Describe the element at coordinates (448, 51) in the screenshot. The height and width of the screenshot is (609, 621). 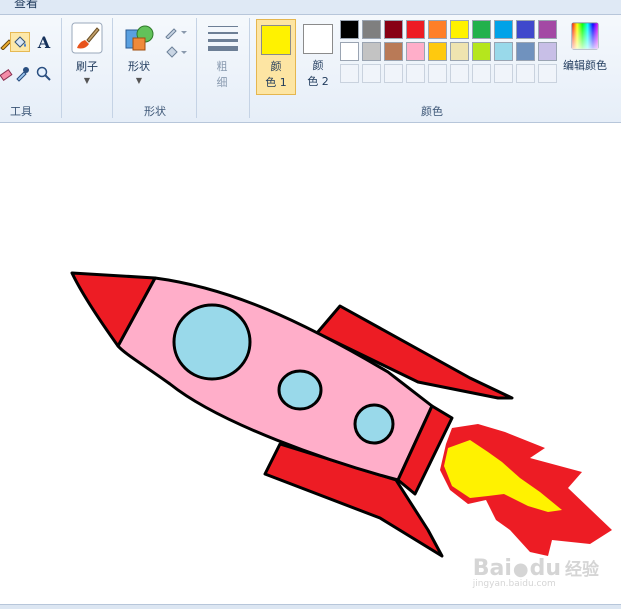
I see `color-palette` at that location.